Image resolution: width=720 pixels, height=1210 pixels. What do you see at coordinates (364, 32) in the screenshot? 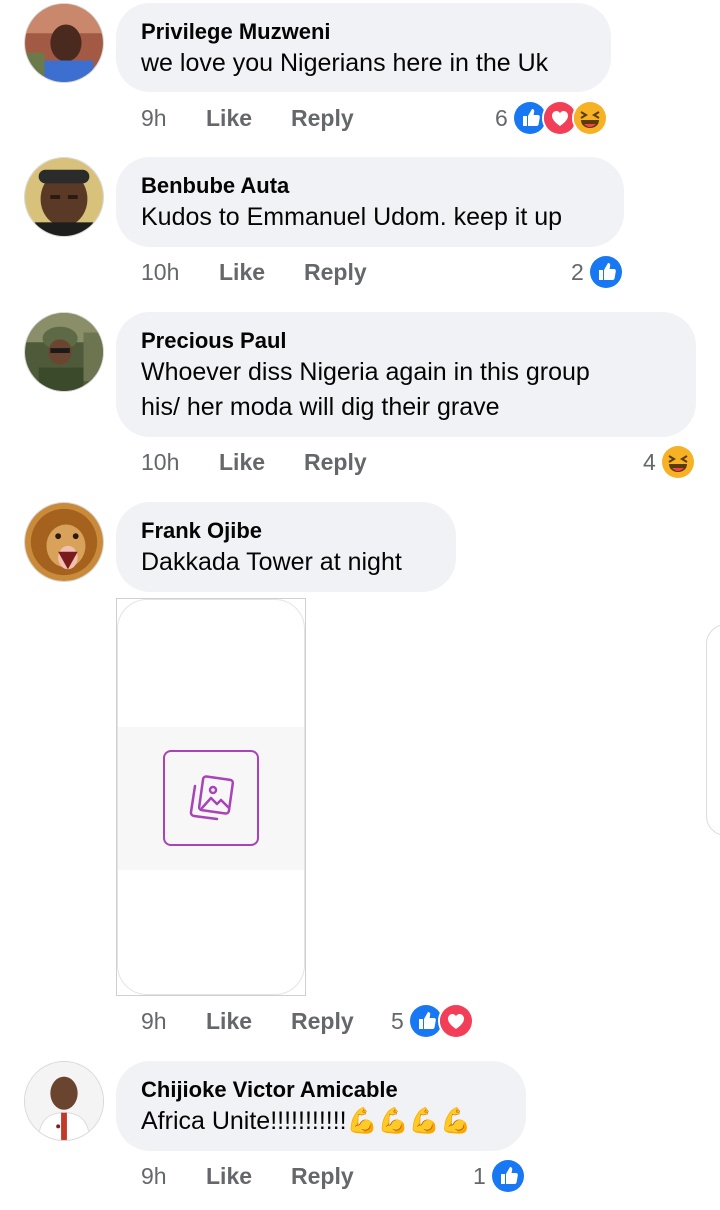
I see `comment-author: Privilege Muzweni` at bounding box center [364, 32].